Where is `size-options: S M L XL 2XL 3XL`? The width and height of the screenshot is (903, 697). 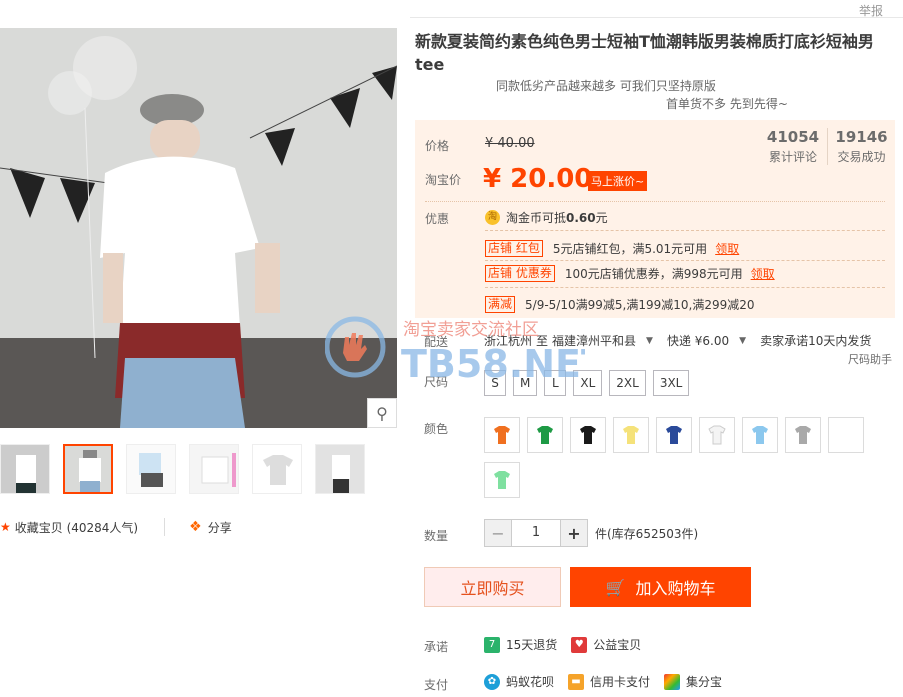 size-options: S M L XL 2XL 3XL is located at coordinates (587, 383).